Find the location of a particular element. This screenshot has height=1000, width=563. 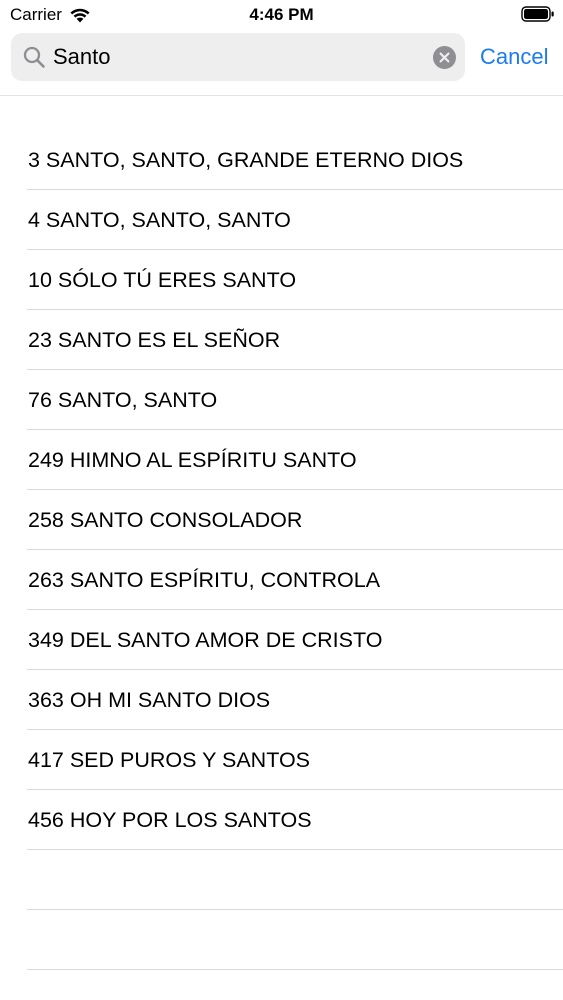

cancel-button: Cancel is located at coordinates (514, 57).